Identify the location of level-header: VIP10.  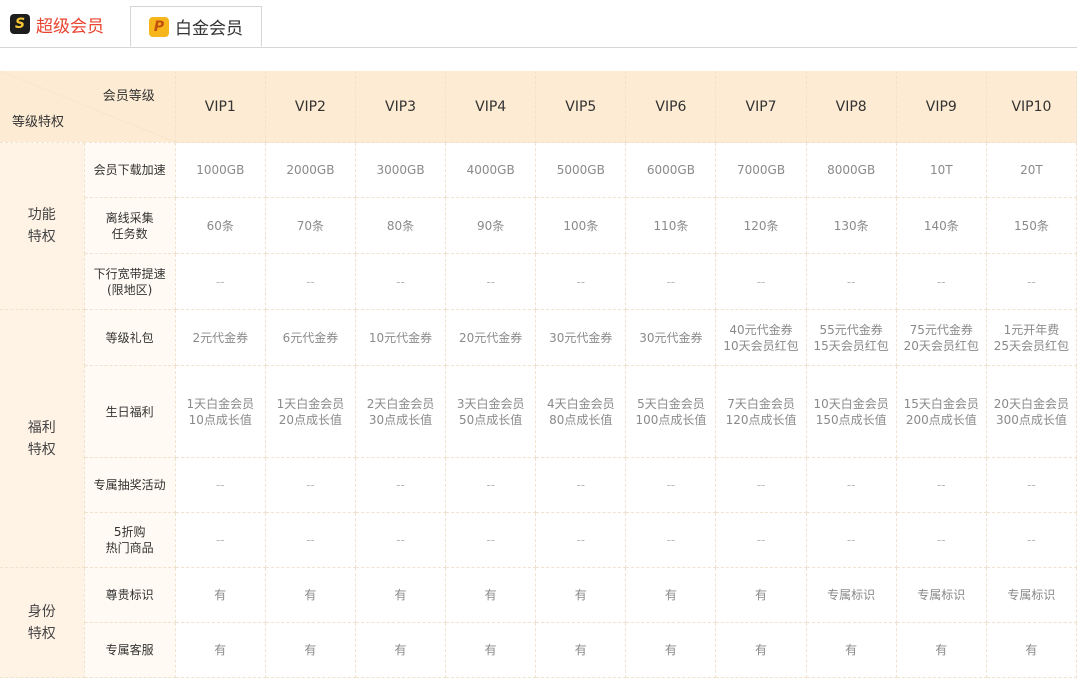
(1032, 107).